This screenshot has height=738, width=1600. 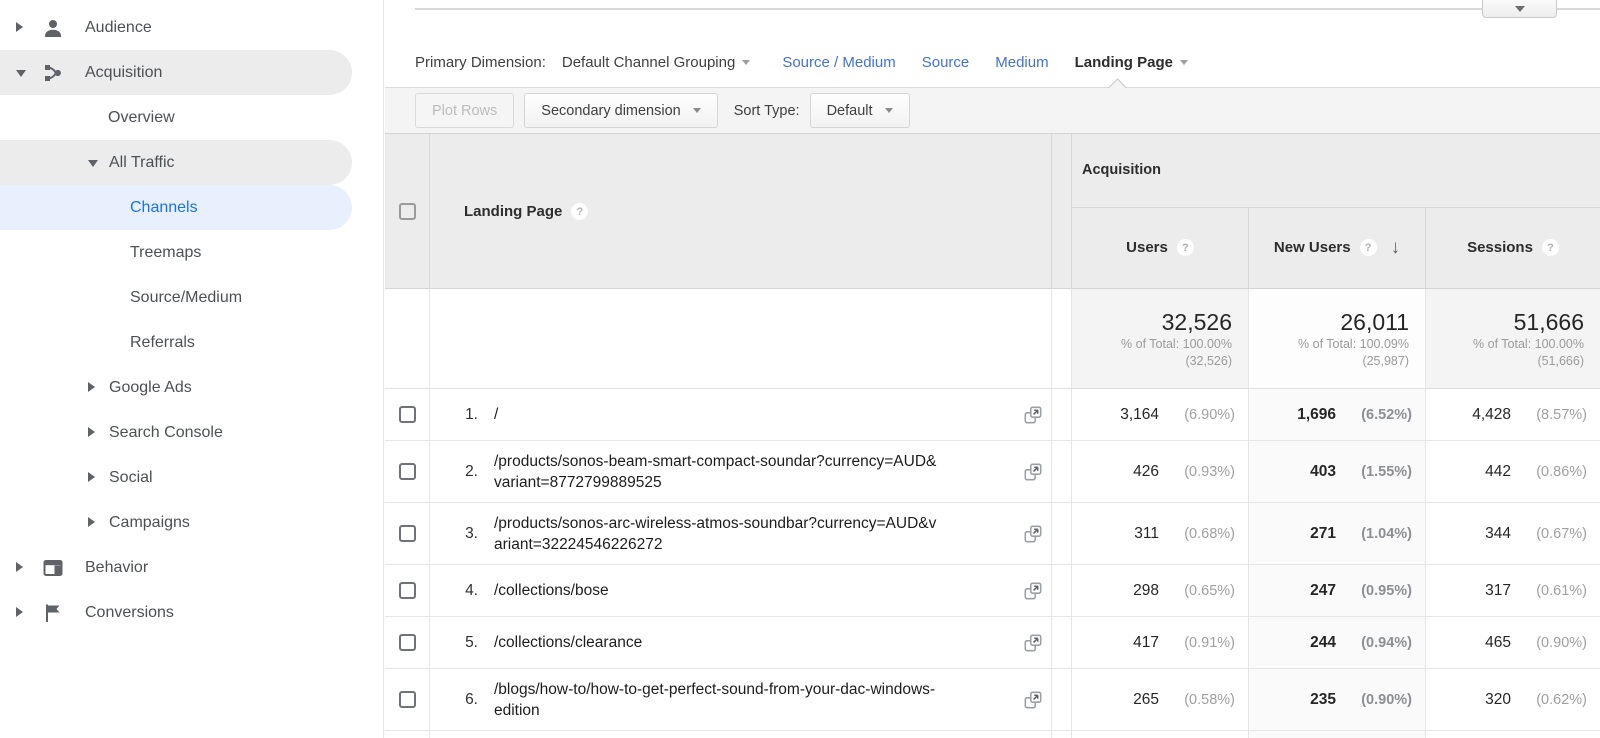 I want to click on sort-descending-icon: ↓, so click(x=1395, y=247).